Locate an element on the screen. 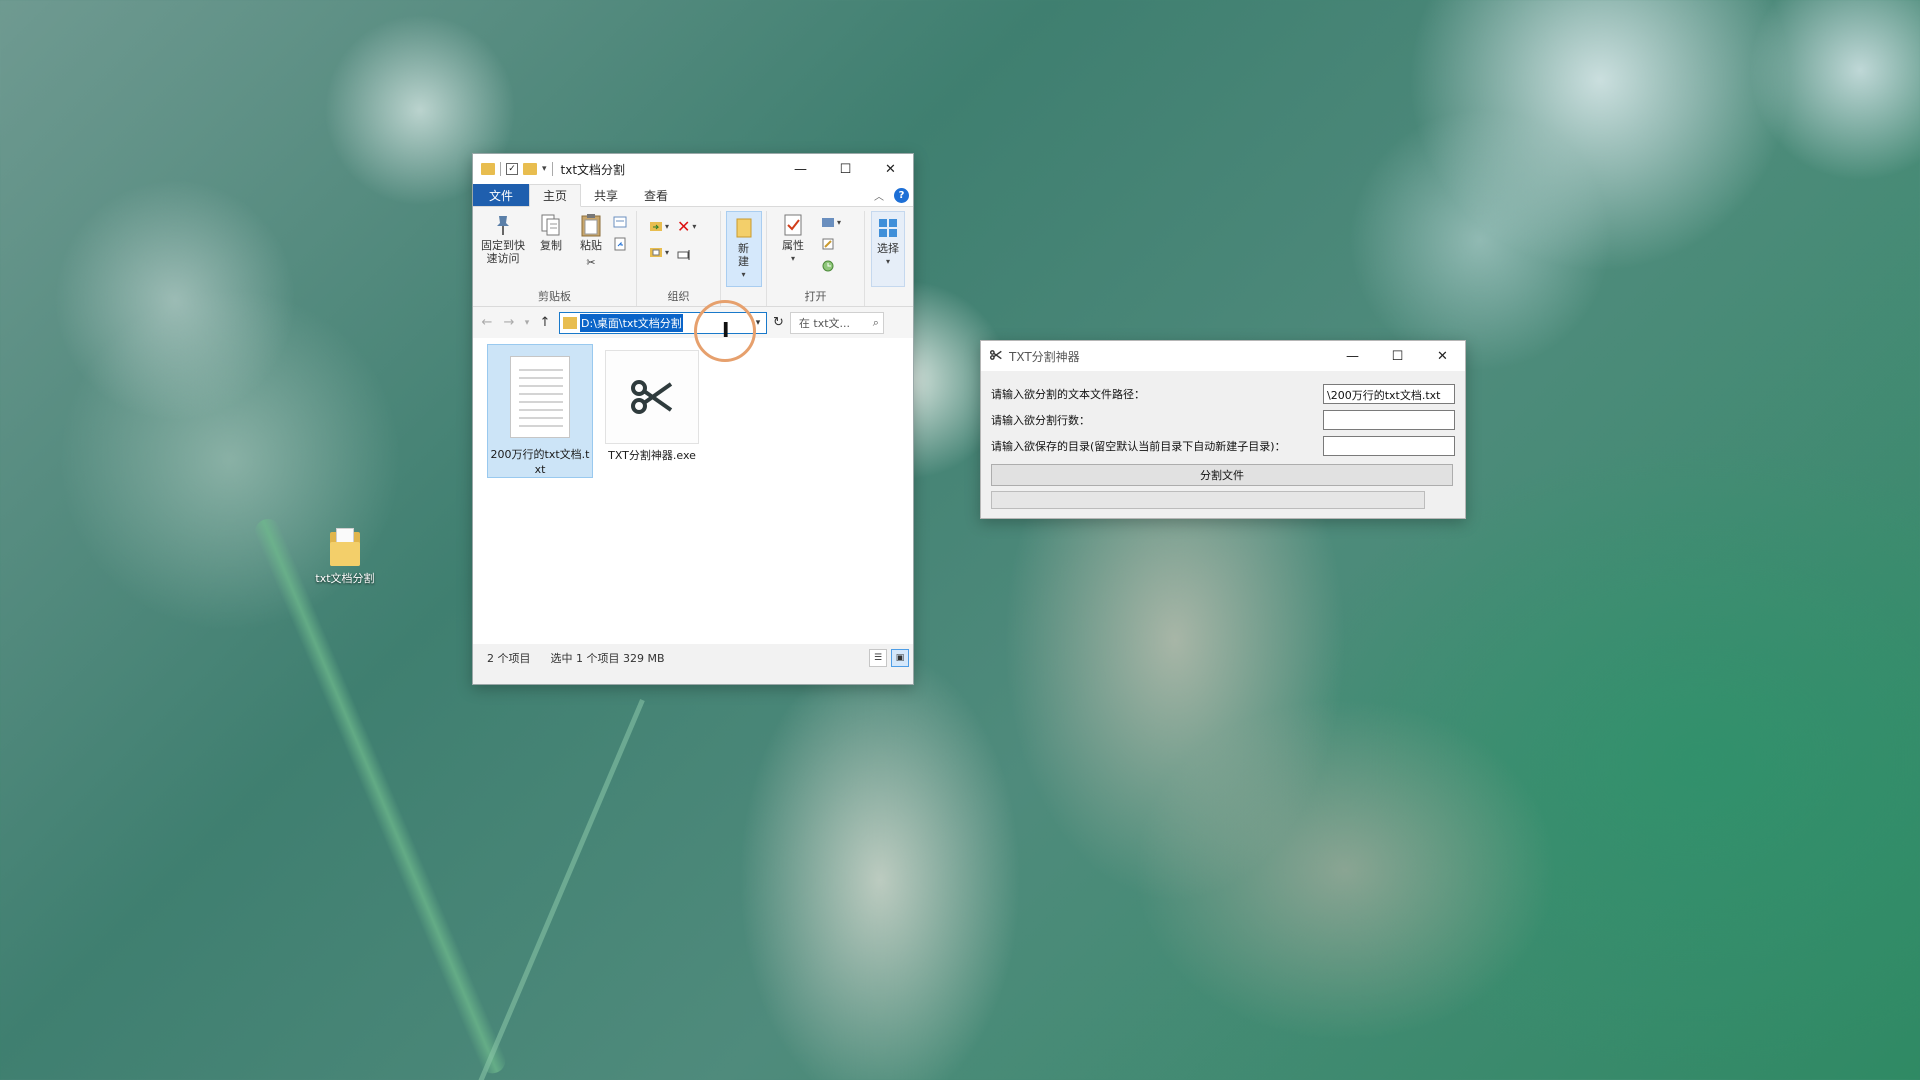 This screenshot has height=1080, width=1920. ribbon-group-clipboard: 固定到快 速访问 复制 粘贴 ✂ 剪贴板 is located at coordinates (555, 258).